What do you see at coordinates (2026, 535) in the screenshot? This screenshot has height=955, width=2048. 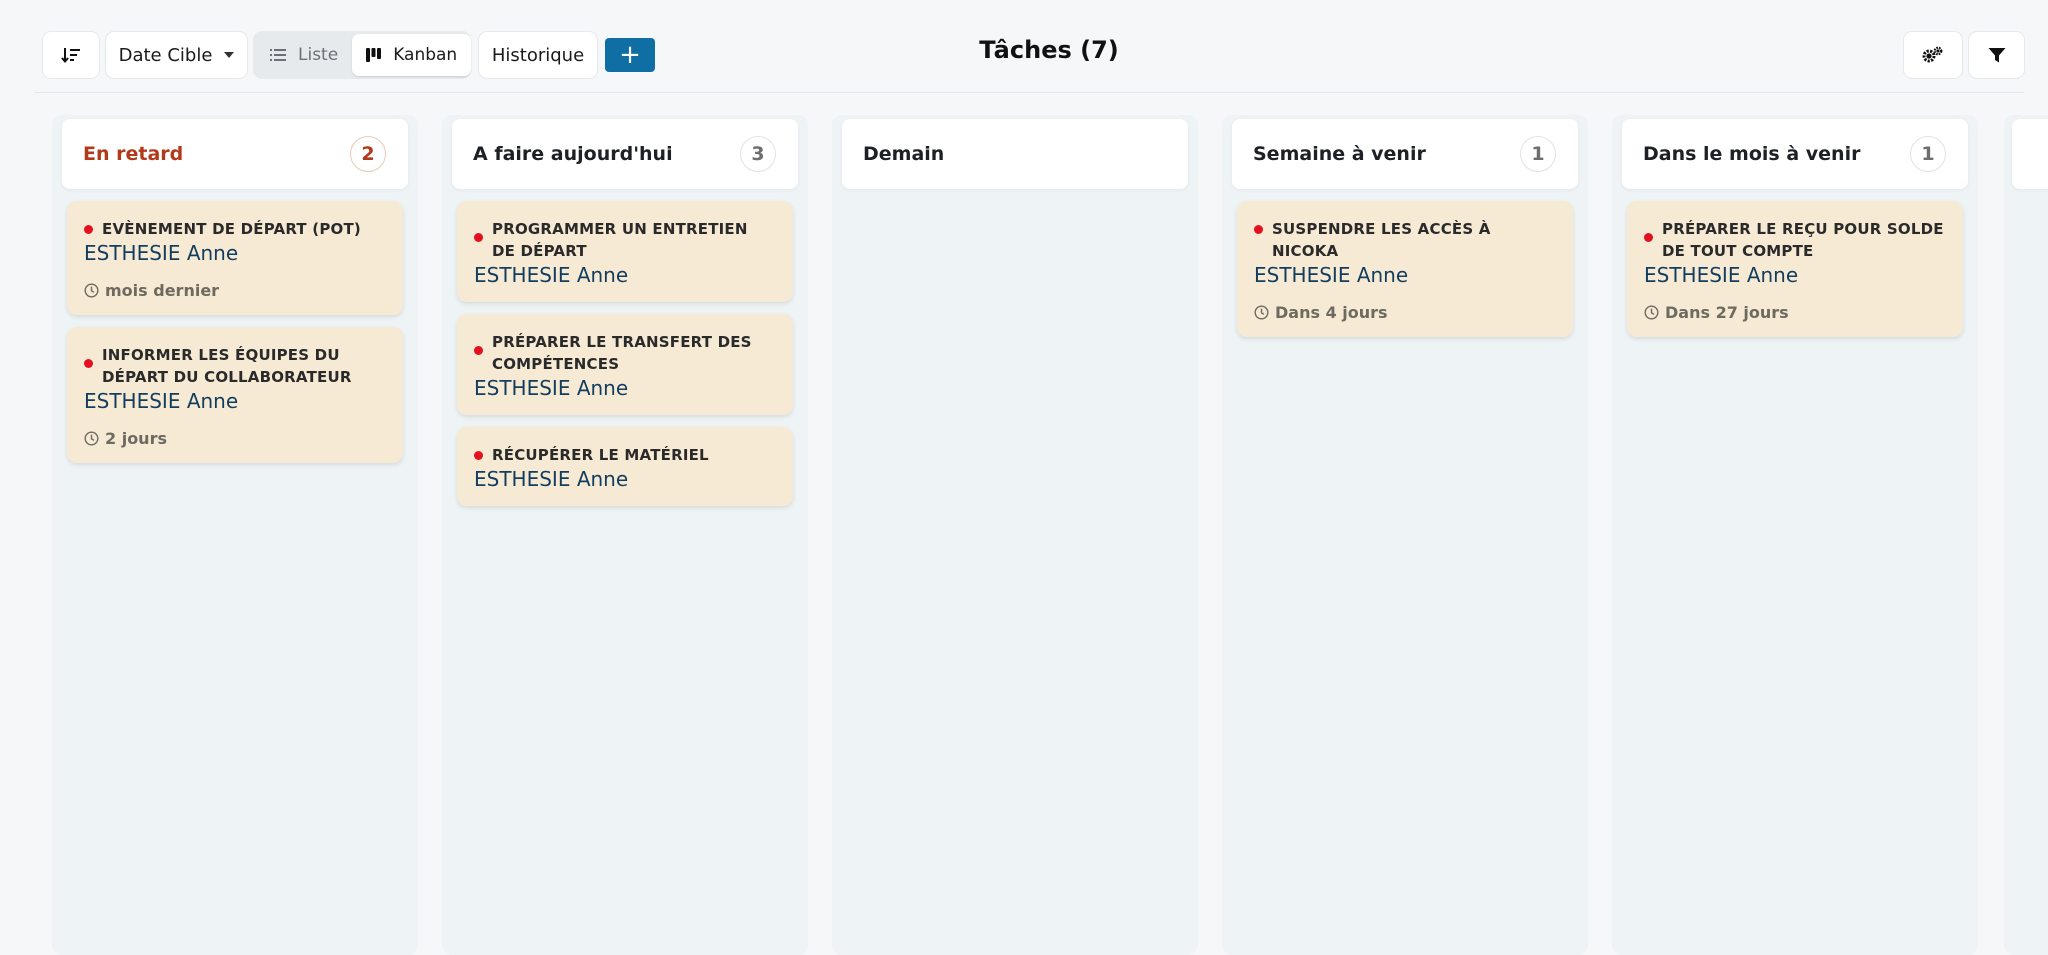 I see `column-next-partial` at bounding box center [2026, 535].